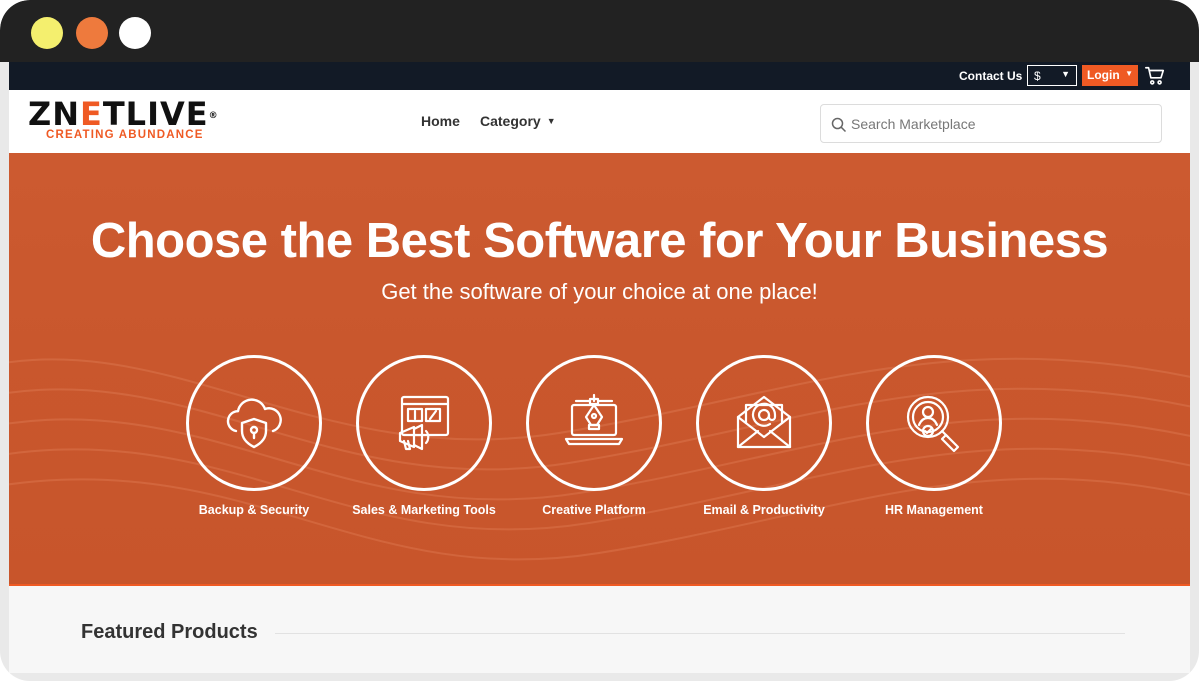 Image resolution: width=1199 pixels, height=681 pixels. I want to click on login-label: Login, so click(1103, 75).